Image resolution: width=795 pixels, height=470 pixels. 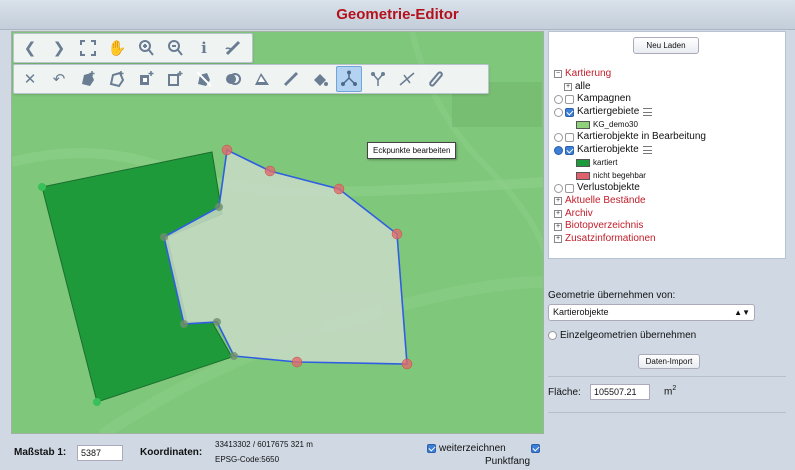 What do you see at coordinates (407, 79) in the screenshot?
I see `split-line-icon` at bounding box center [407, 79].